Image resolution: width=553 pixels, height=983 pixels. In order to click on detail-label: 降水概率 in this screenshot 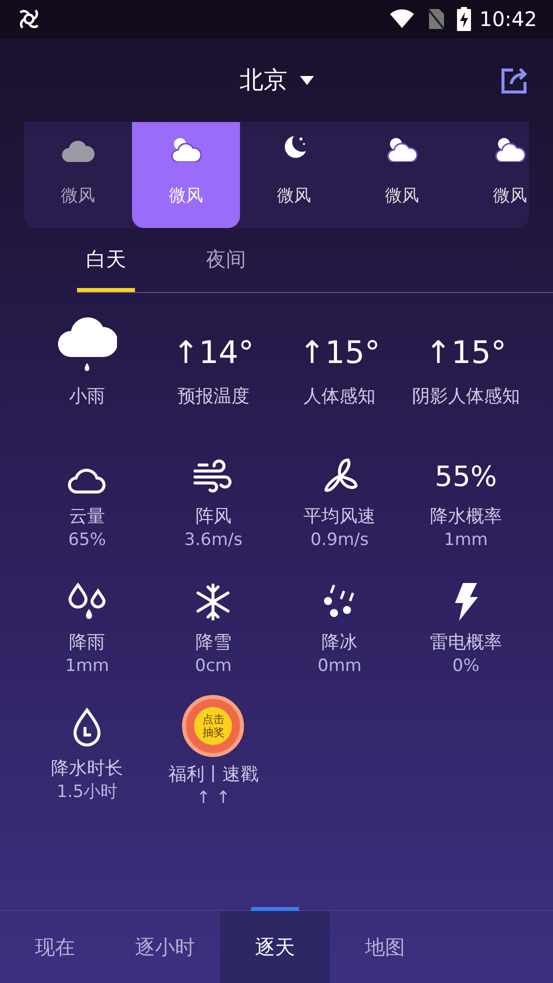, I will do `click(466, 517)`.